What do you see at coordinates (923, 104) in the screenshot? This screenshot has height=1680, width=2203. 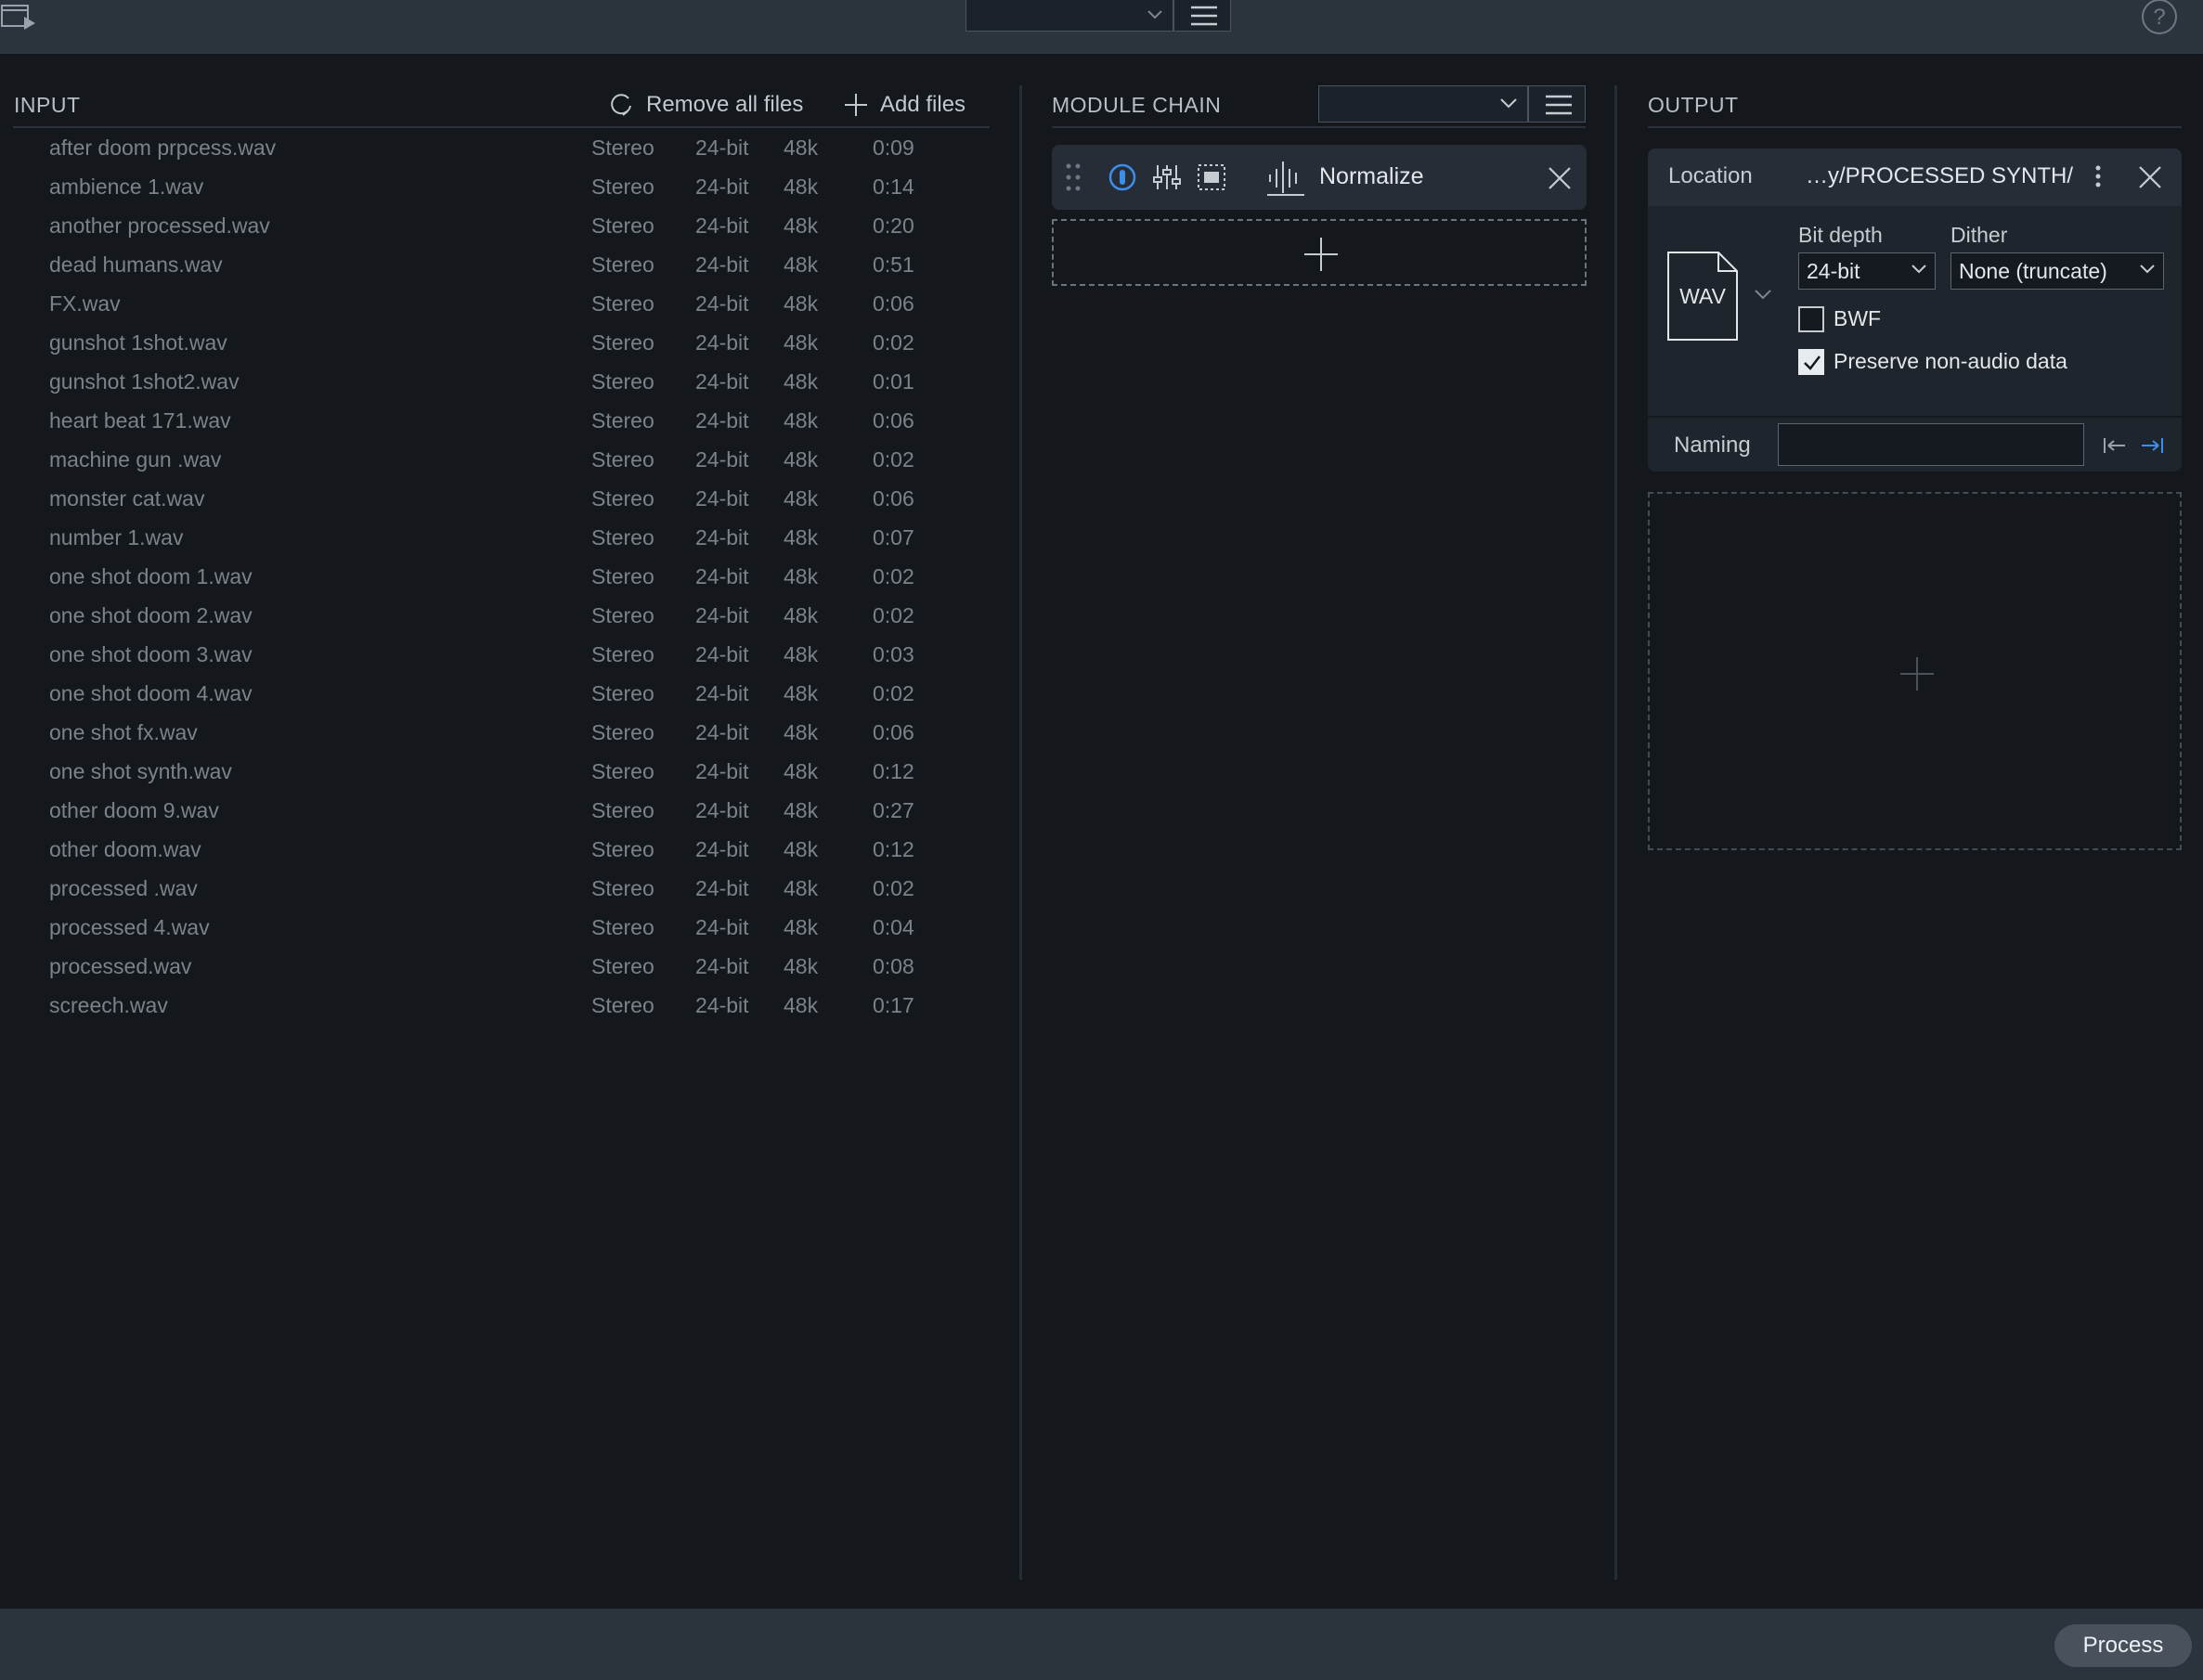 I see `add-files-label: Add files` at bounding box center [923, 104].